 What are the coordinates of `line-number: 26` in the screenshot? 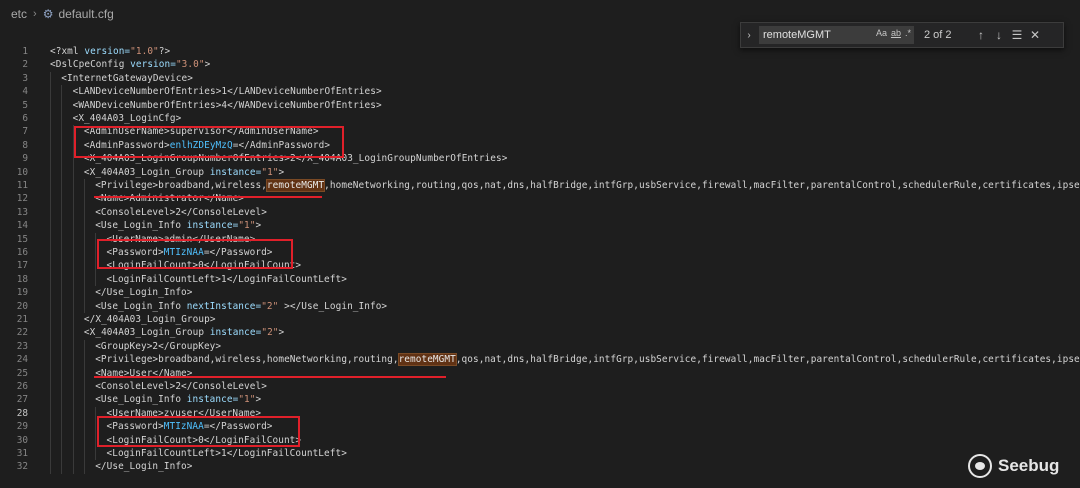 It's located at (22, 386).